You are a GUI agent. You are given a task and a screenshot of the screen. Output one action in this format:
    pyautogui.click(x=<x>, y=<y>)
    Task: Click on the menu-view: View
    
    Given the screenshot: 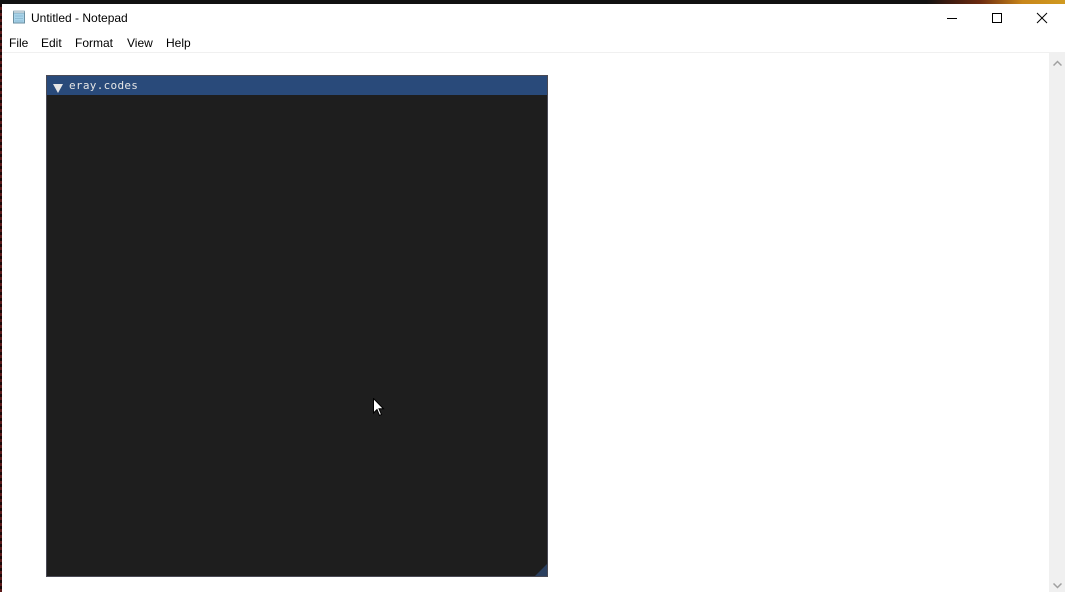 What is the action you would take?
    pyautogui.click(x=140, y=43)
    